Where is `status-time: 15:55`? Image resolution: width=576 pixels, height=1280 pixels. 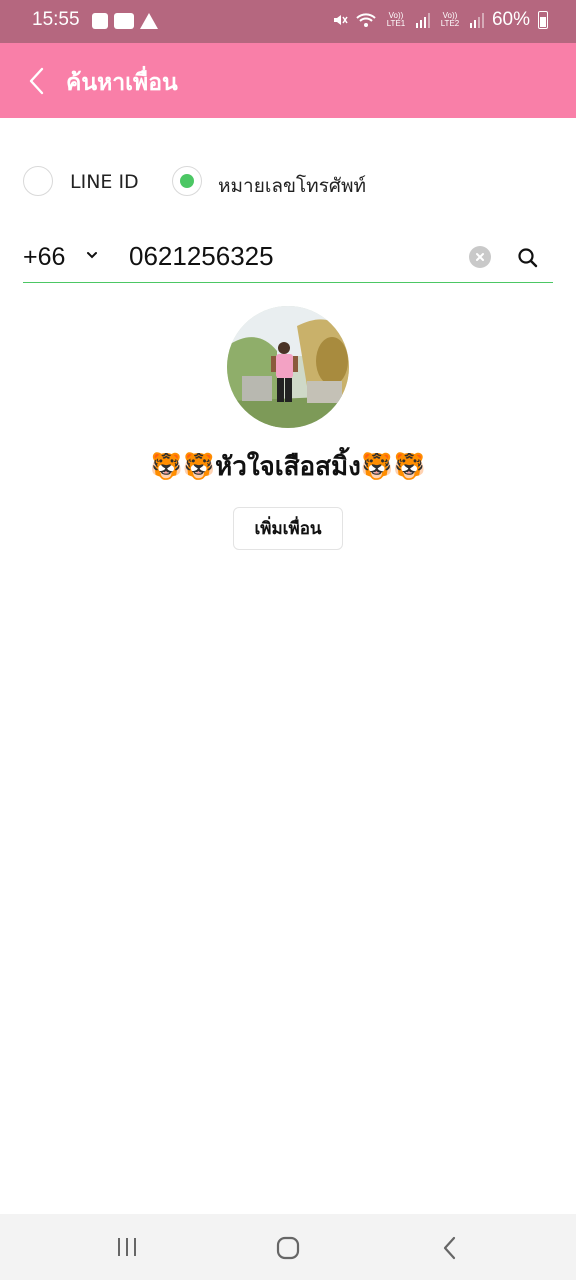 status-time: 15:55 is located at coordinates (56, 19).